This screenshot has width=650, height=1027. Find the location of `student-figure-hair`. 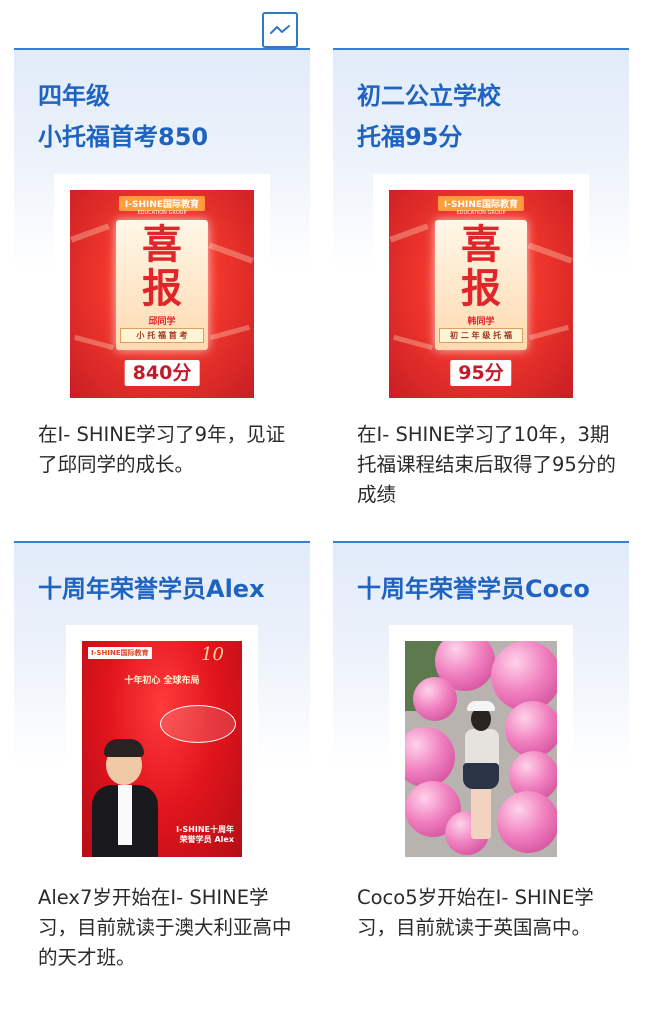

student-figure-hair is located at coordinates (124, 748).